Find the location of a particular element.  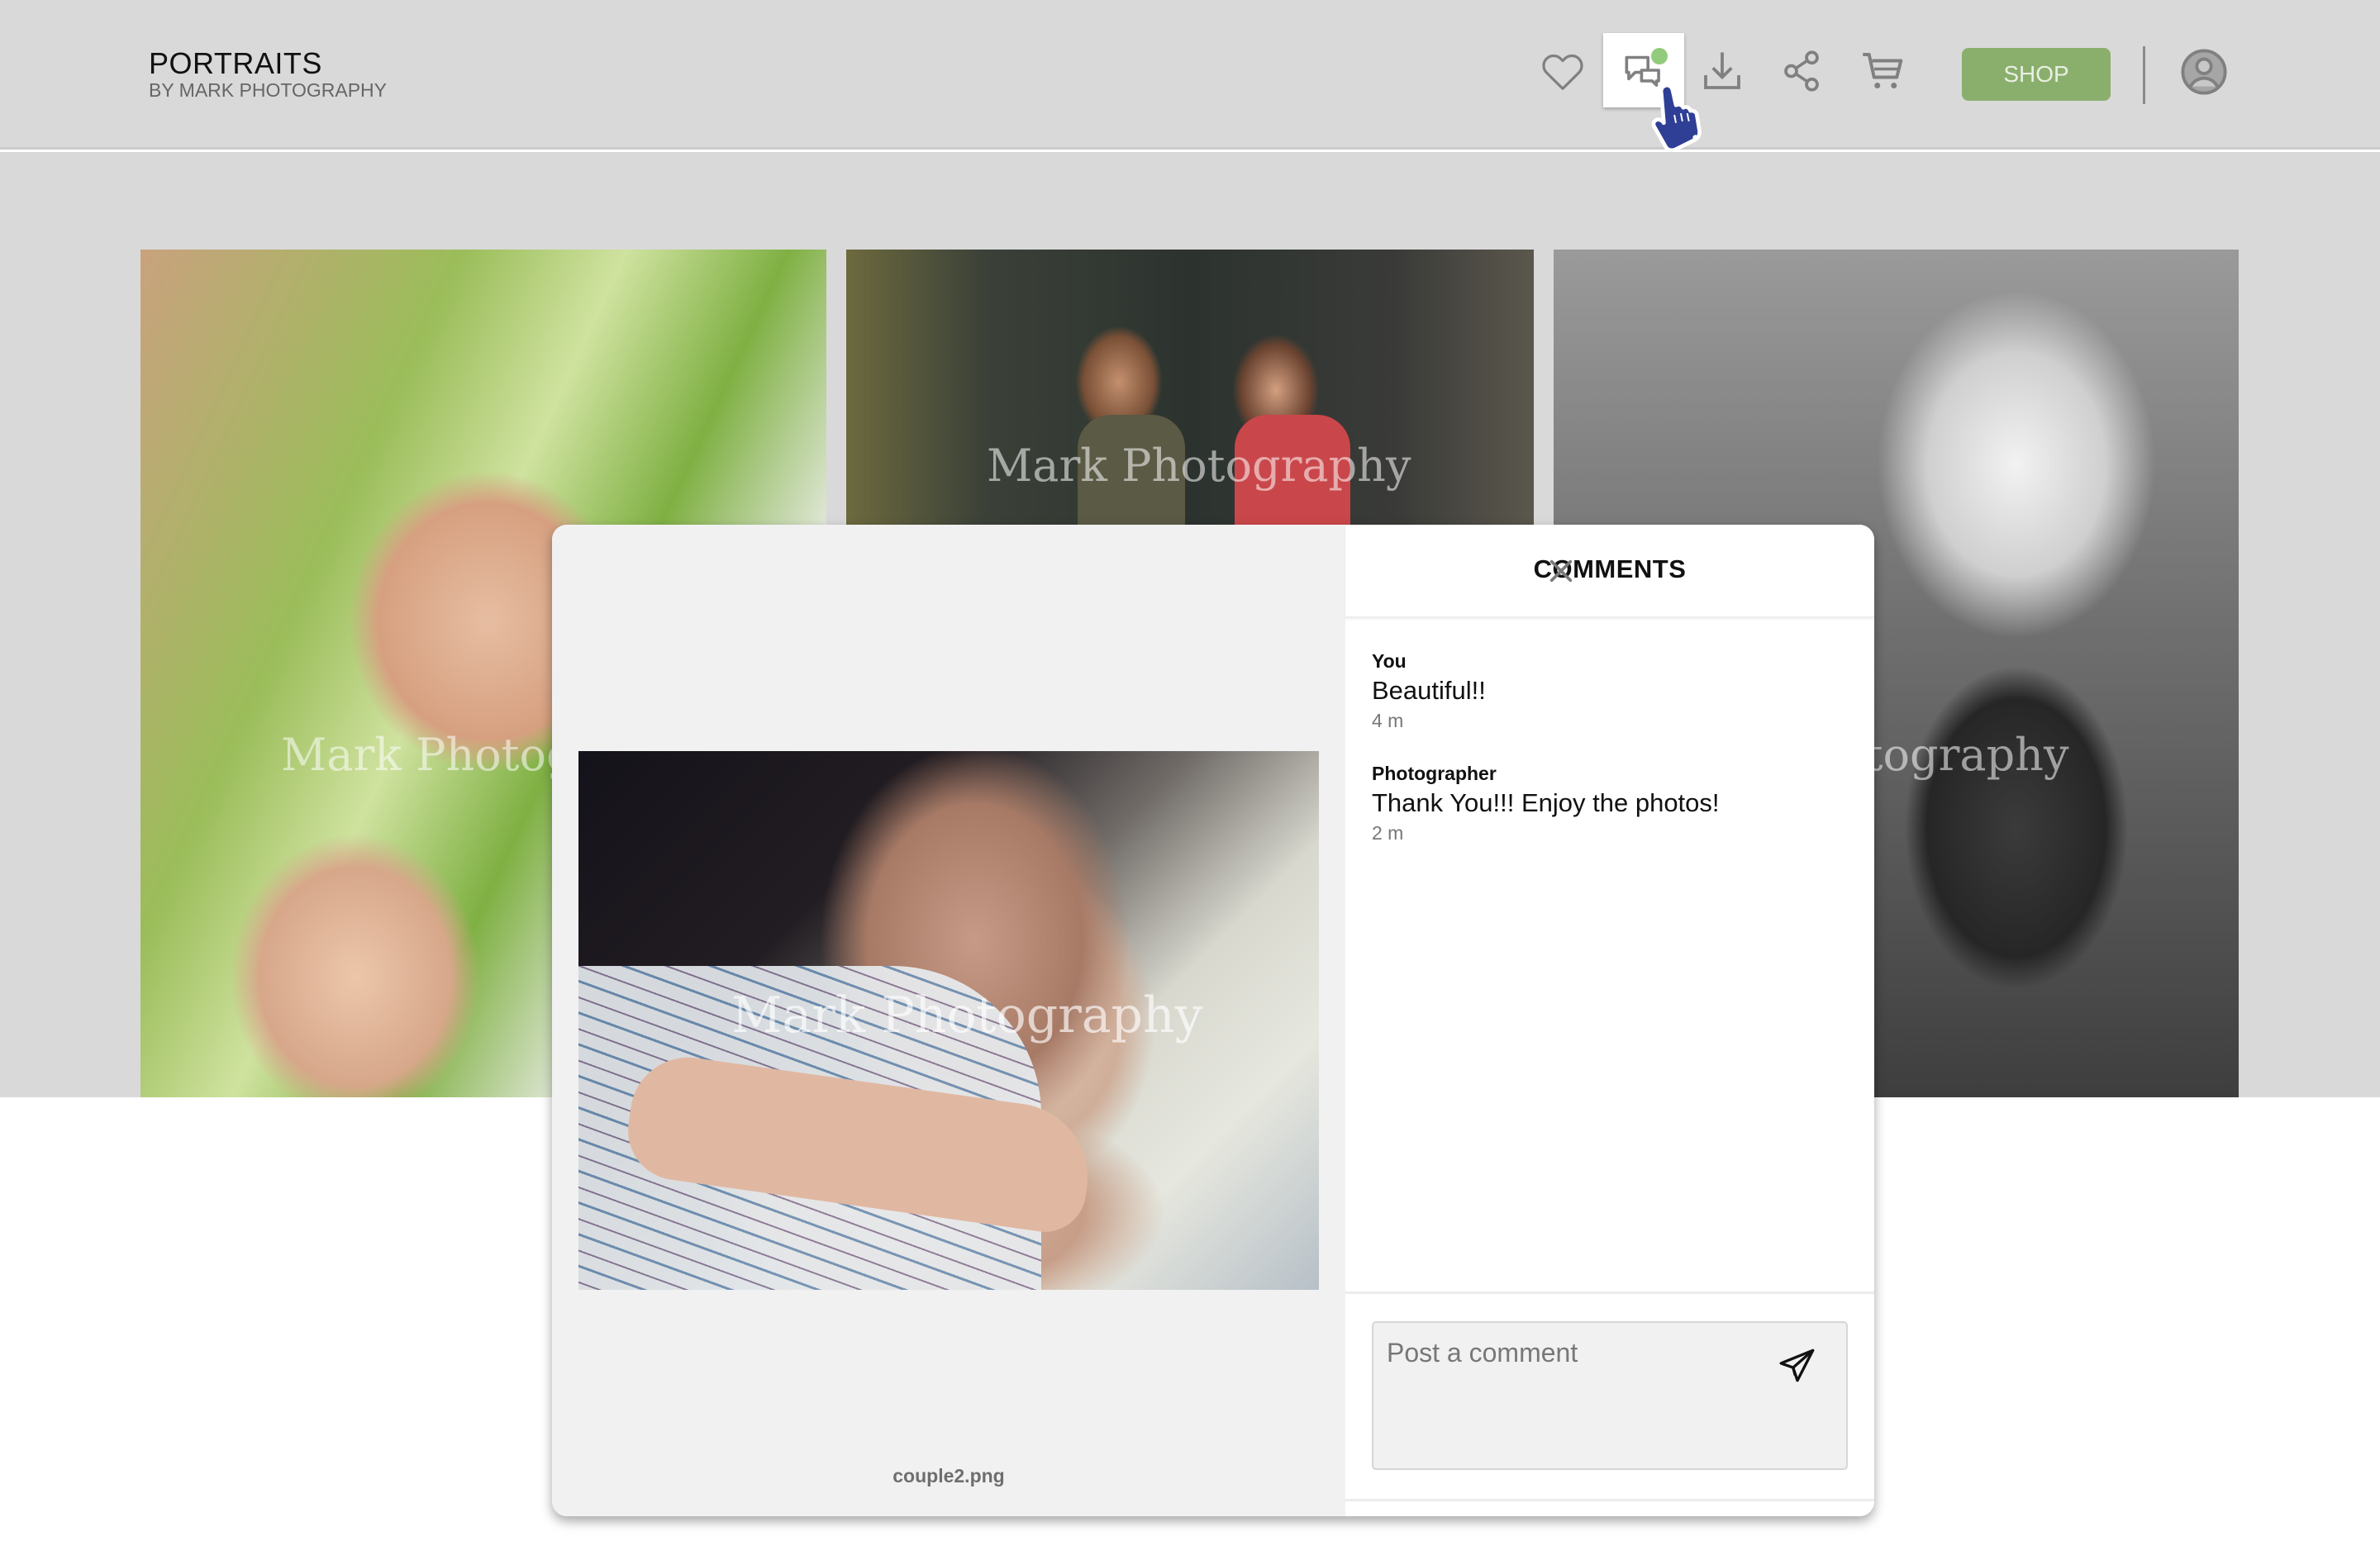

gallery-title: PORTRAITS is located at coordinates (235, 63).